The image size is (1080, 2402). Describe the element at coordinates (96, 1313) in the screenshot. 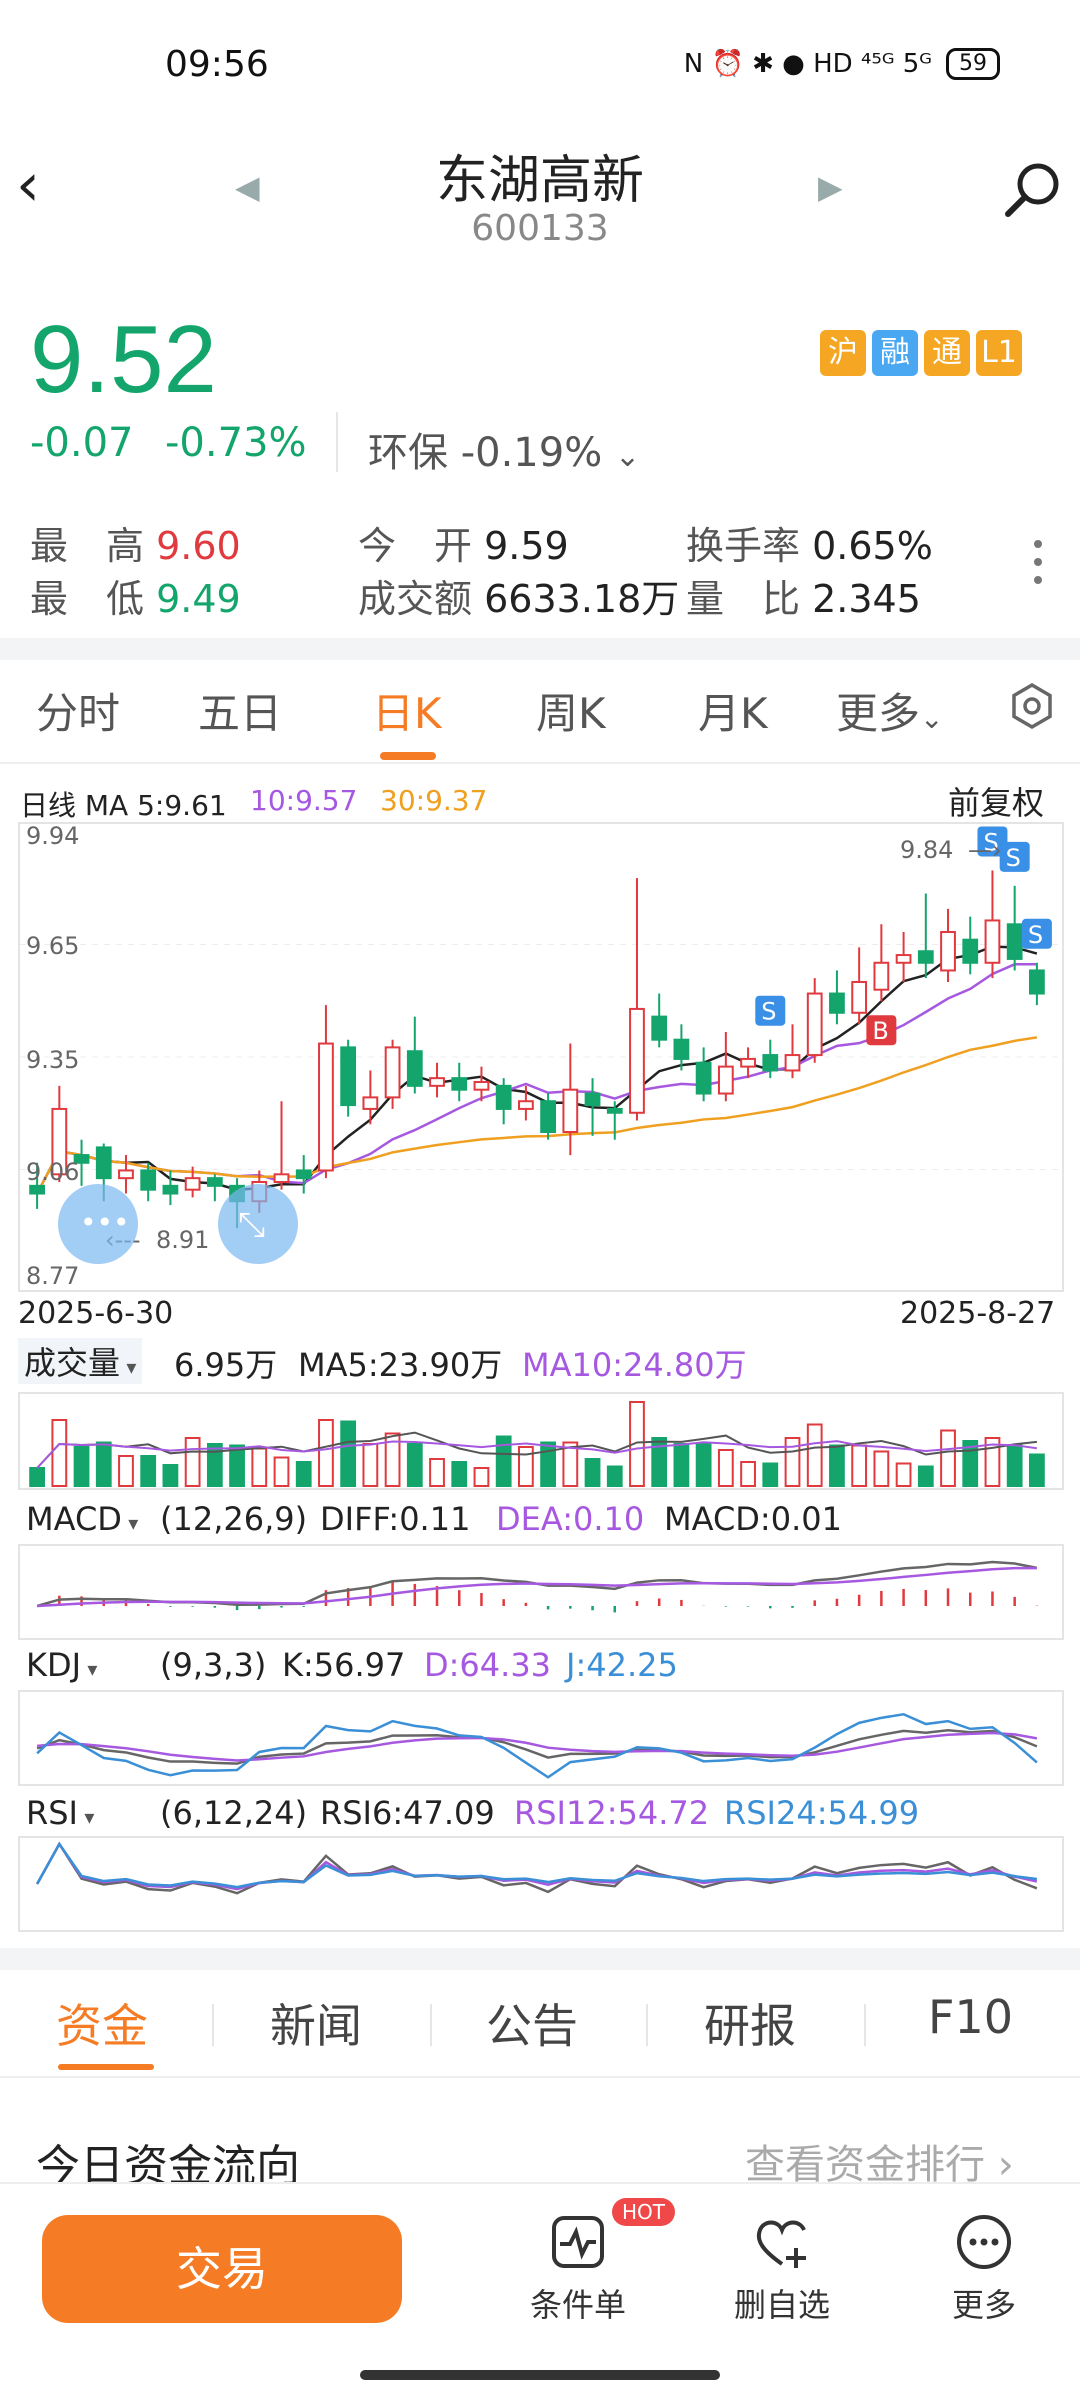

I see `start-date: 2025-6-30` at that location.